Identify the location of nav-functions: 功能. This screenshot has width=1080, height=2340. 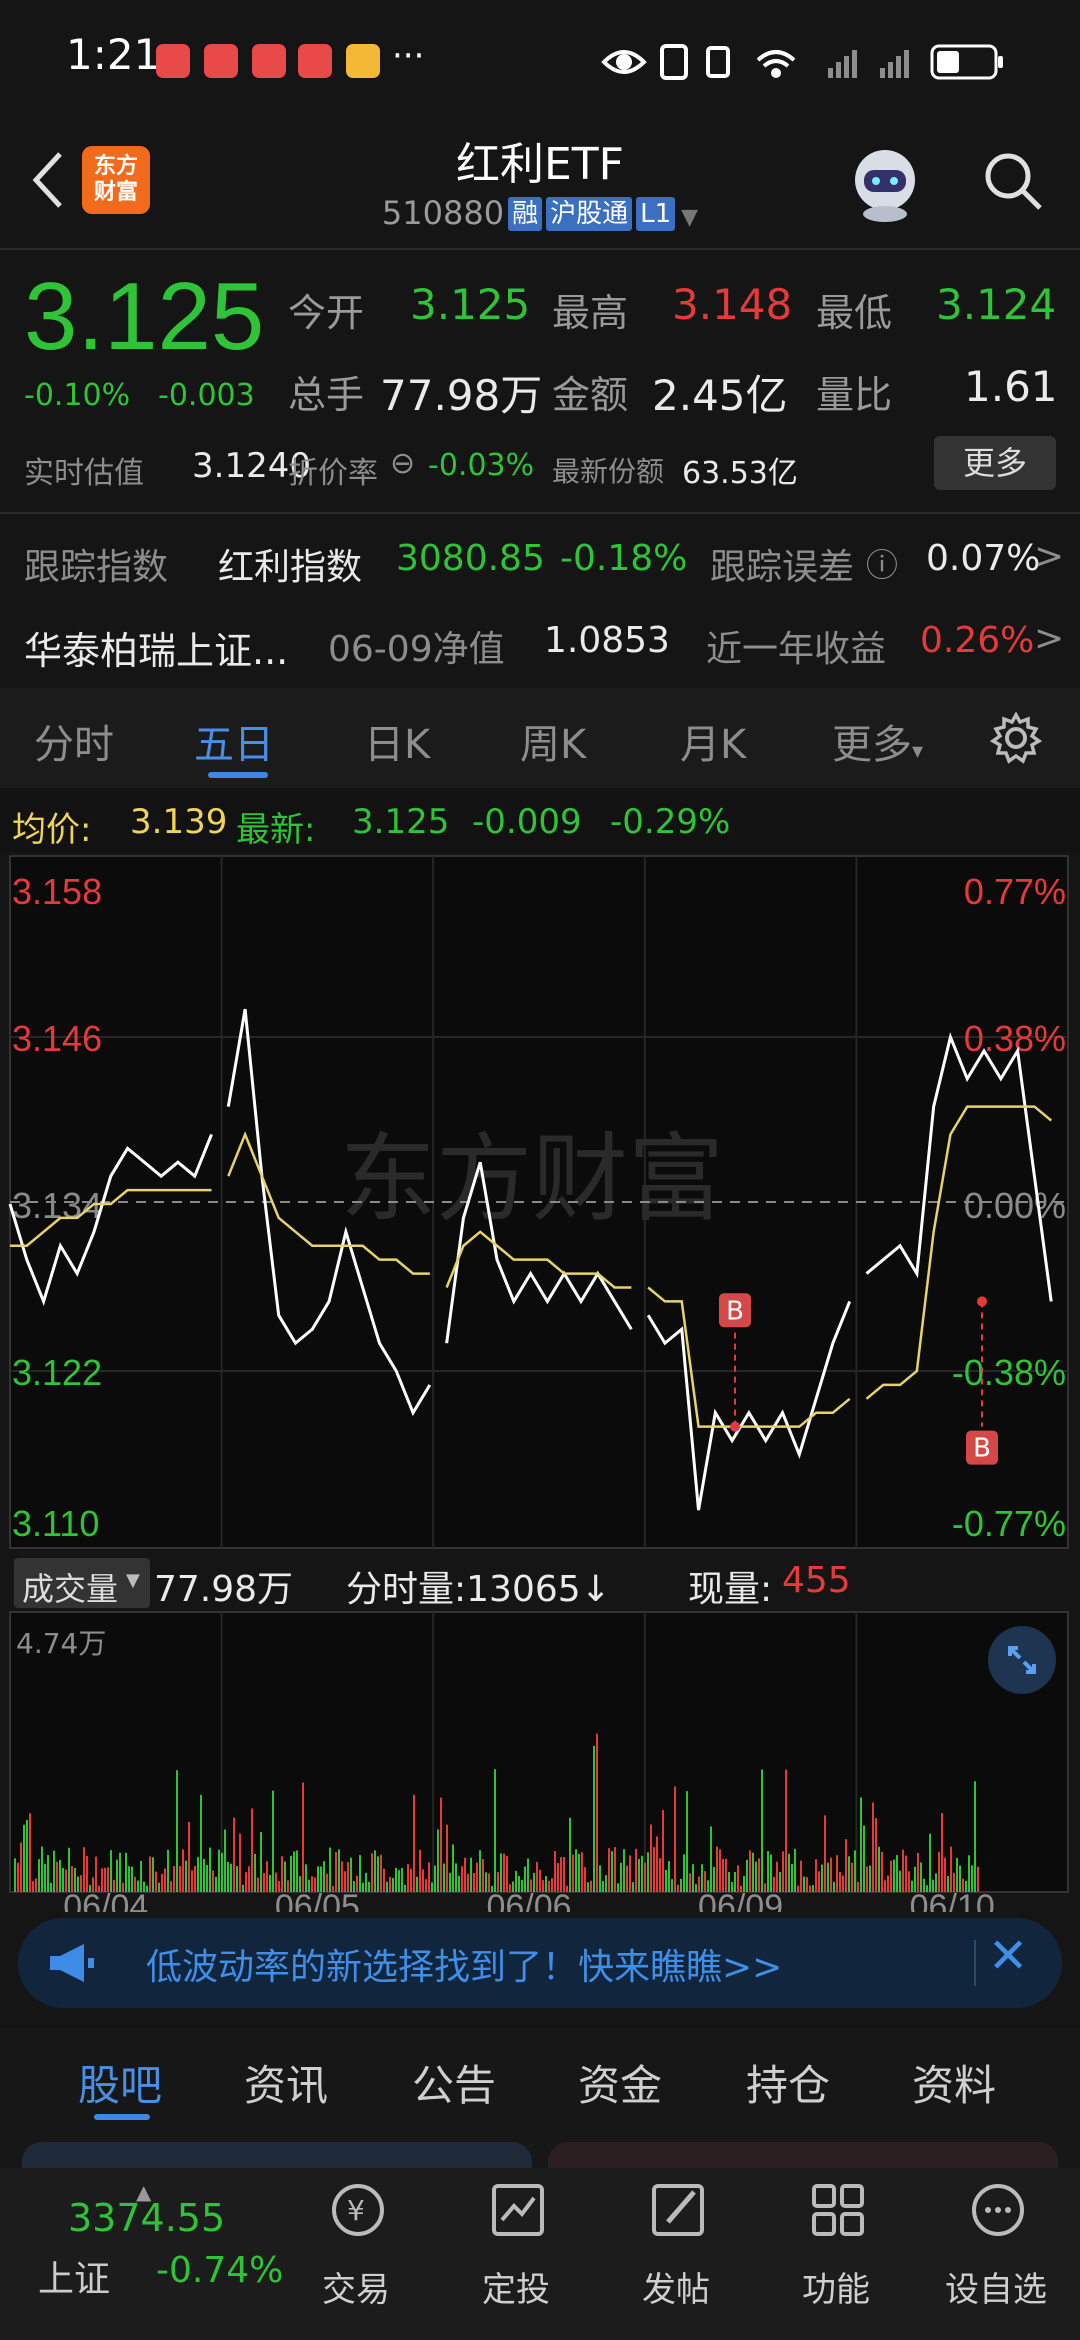
(836, 2286).